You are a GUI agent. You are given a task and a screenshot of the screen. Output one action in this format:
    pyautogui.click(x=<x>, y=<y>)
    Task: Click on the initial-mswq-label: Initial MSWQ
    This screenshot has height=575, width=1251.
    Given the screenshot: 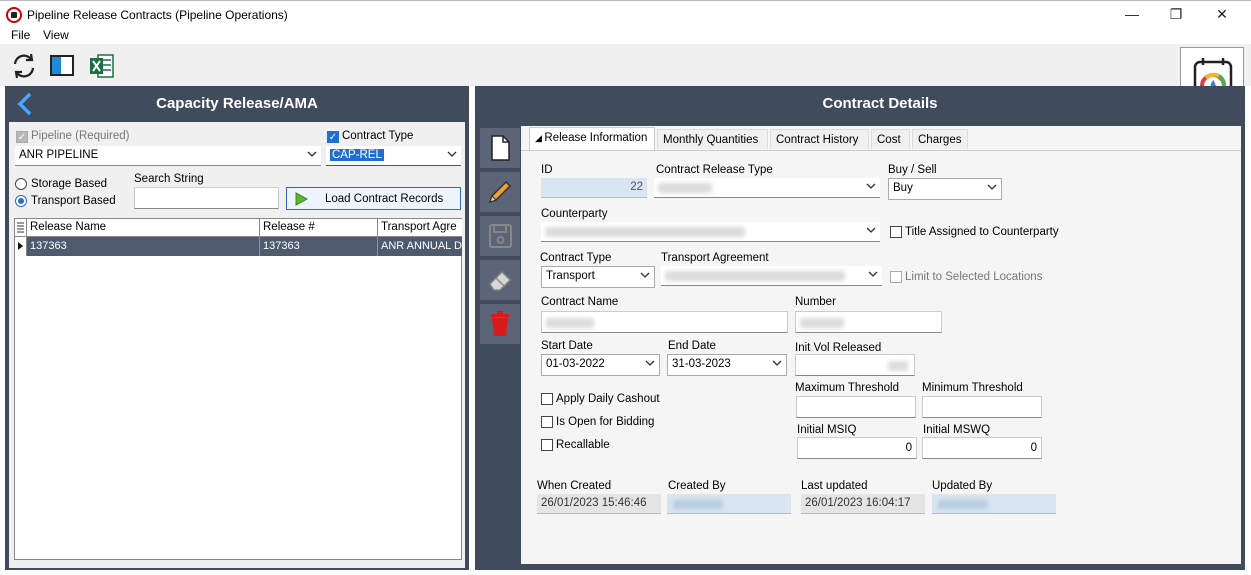 What is the action you would take?
    pyautogui.click(x=957, y=430)
    